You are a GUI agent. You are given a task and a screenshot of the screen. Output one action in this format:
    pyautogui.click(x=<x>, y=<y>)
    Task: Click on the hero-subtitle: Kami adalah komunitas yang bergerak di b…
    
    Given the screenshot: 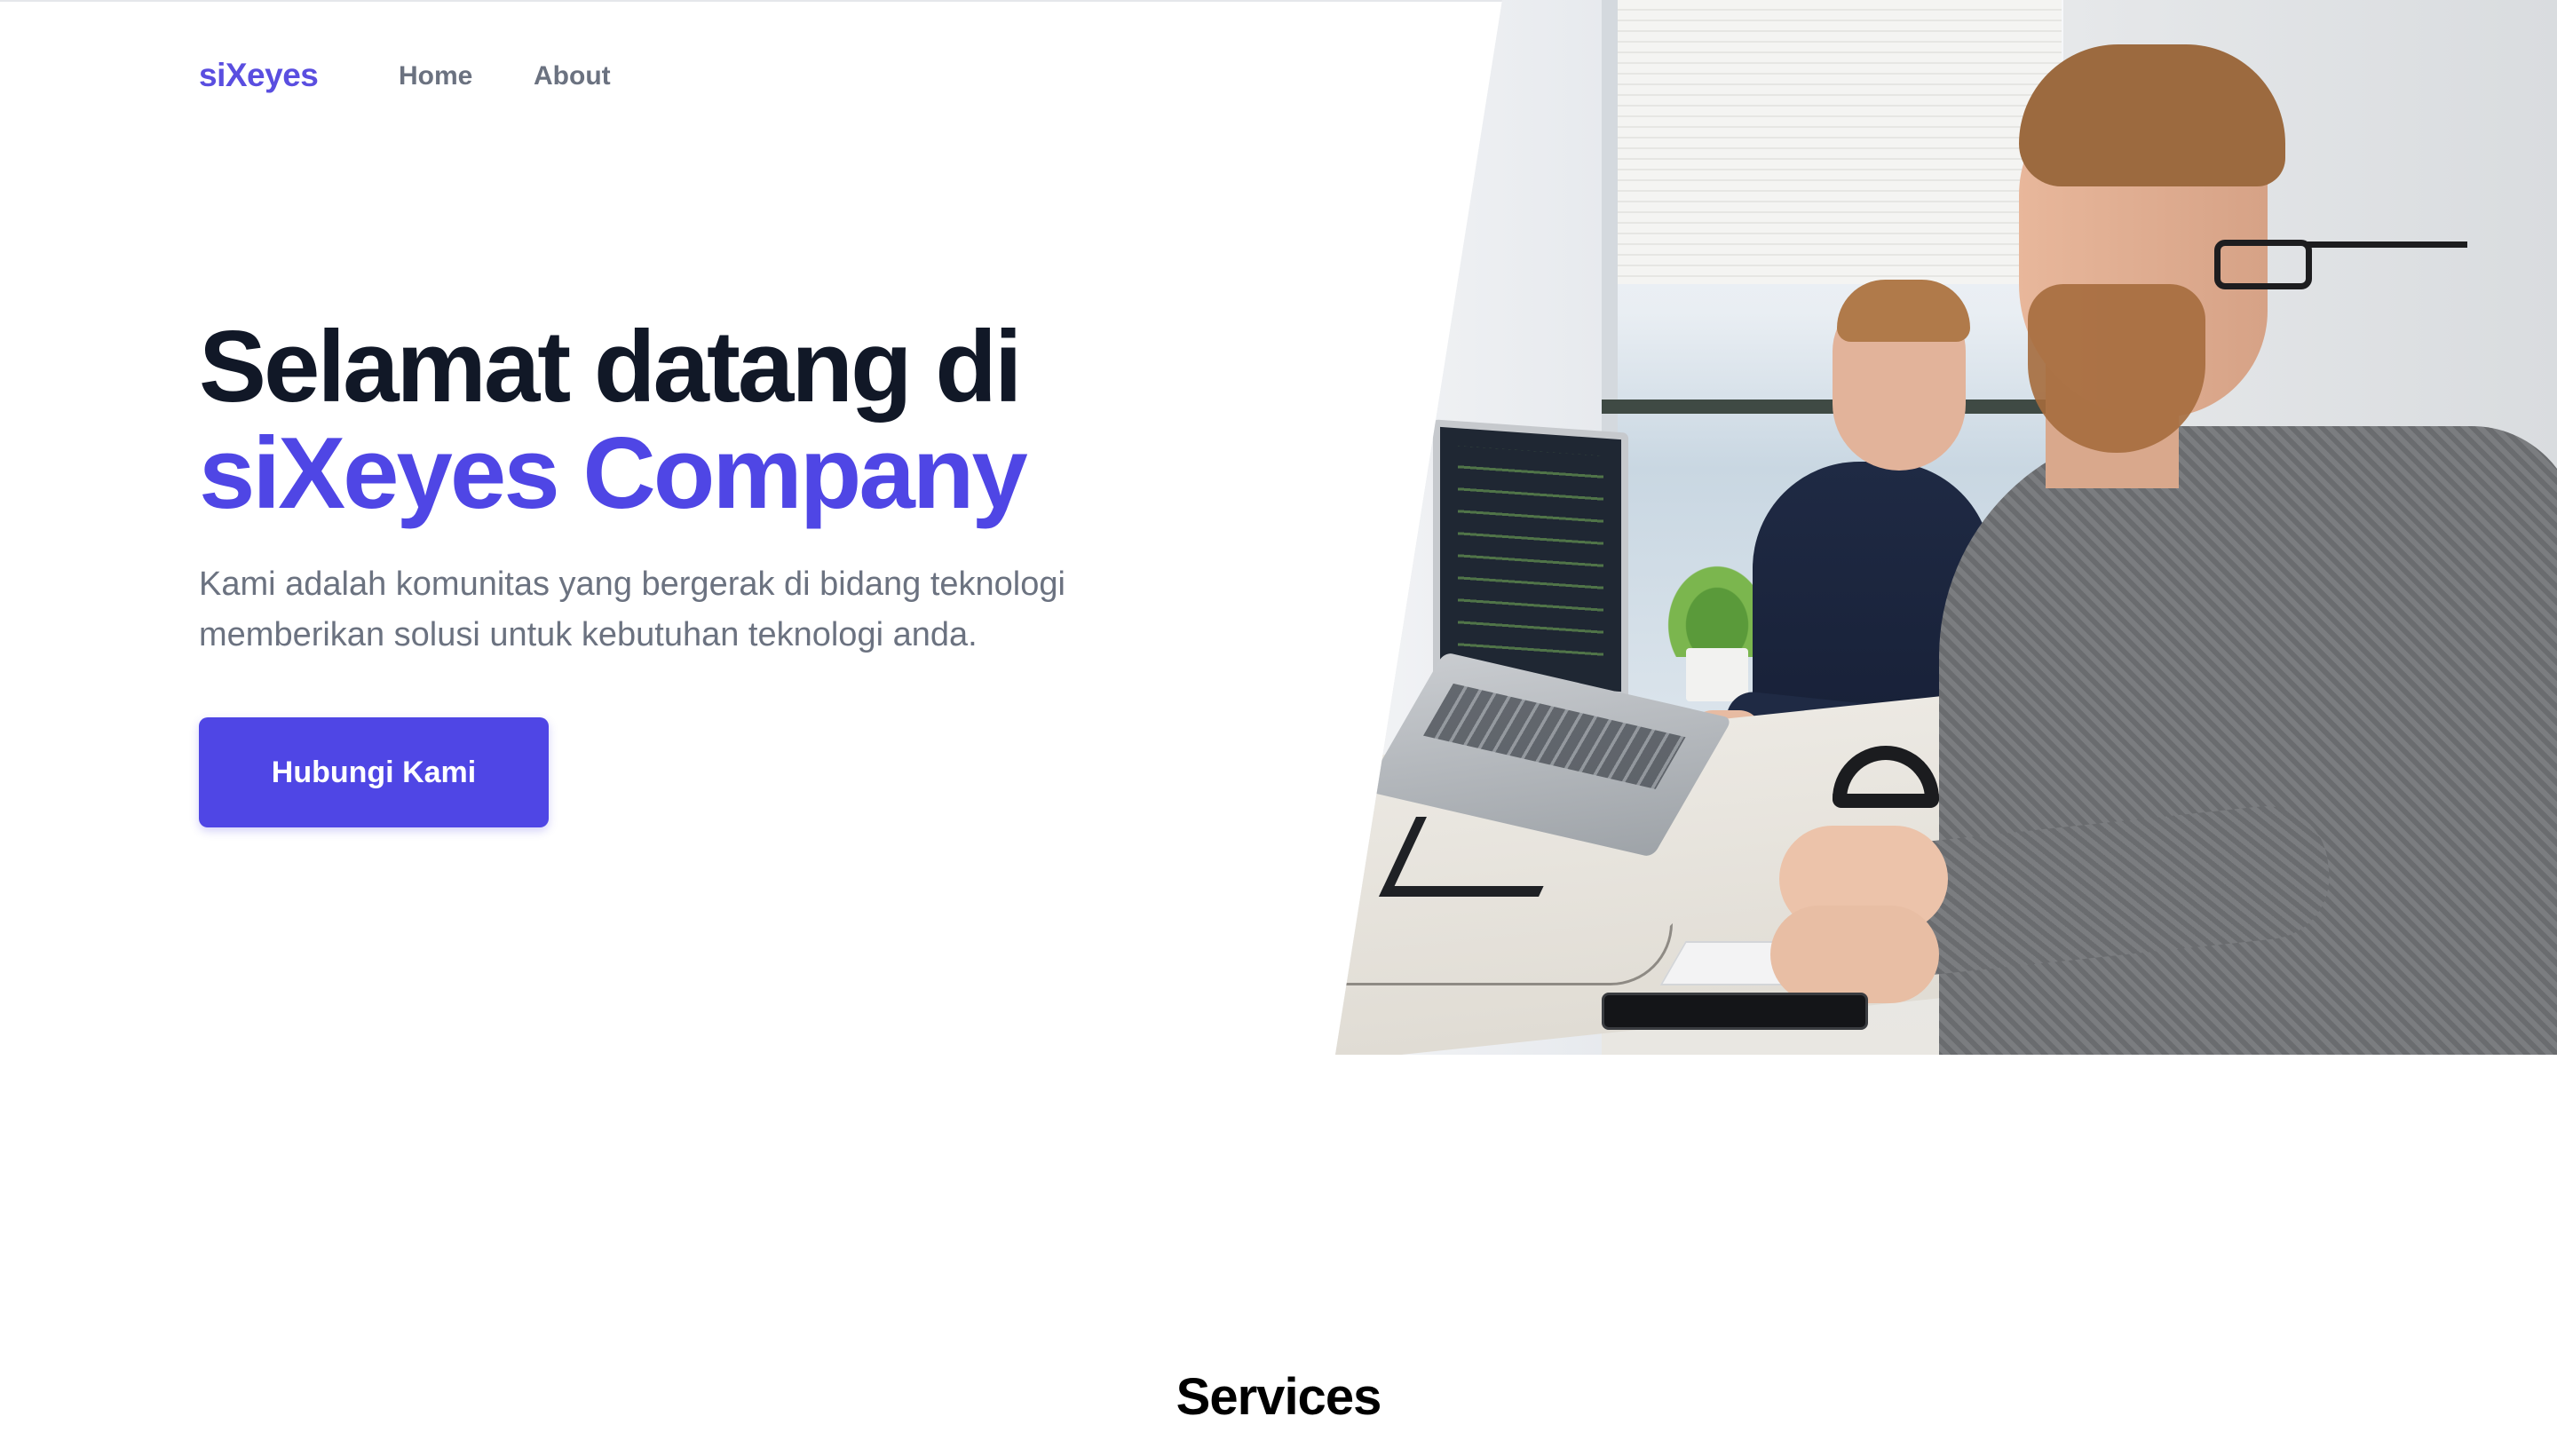 What is the action you would take?
    pyautogui.click(x=632, y=609)
    